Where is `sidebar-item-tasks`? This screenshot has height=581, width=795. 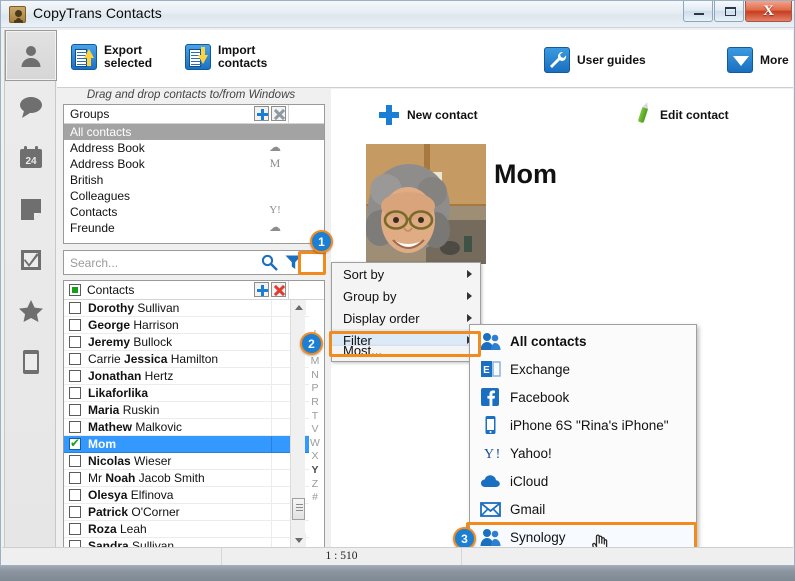 sidebar-item-tasks is located at coordinates (31, 259).